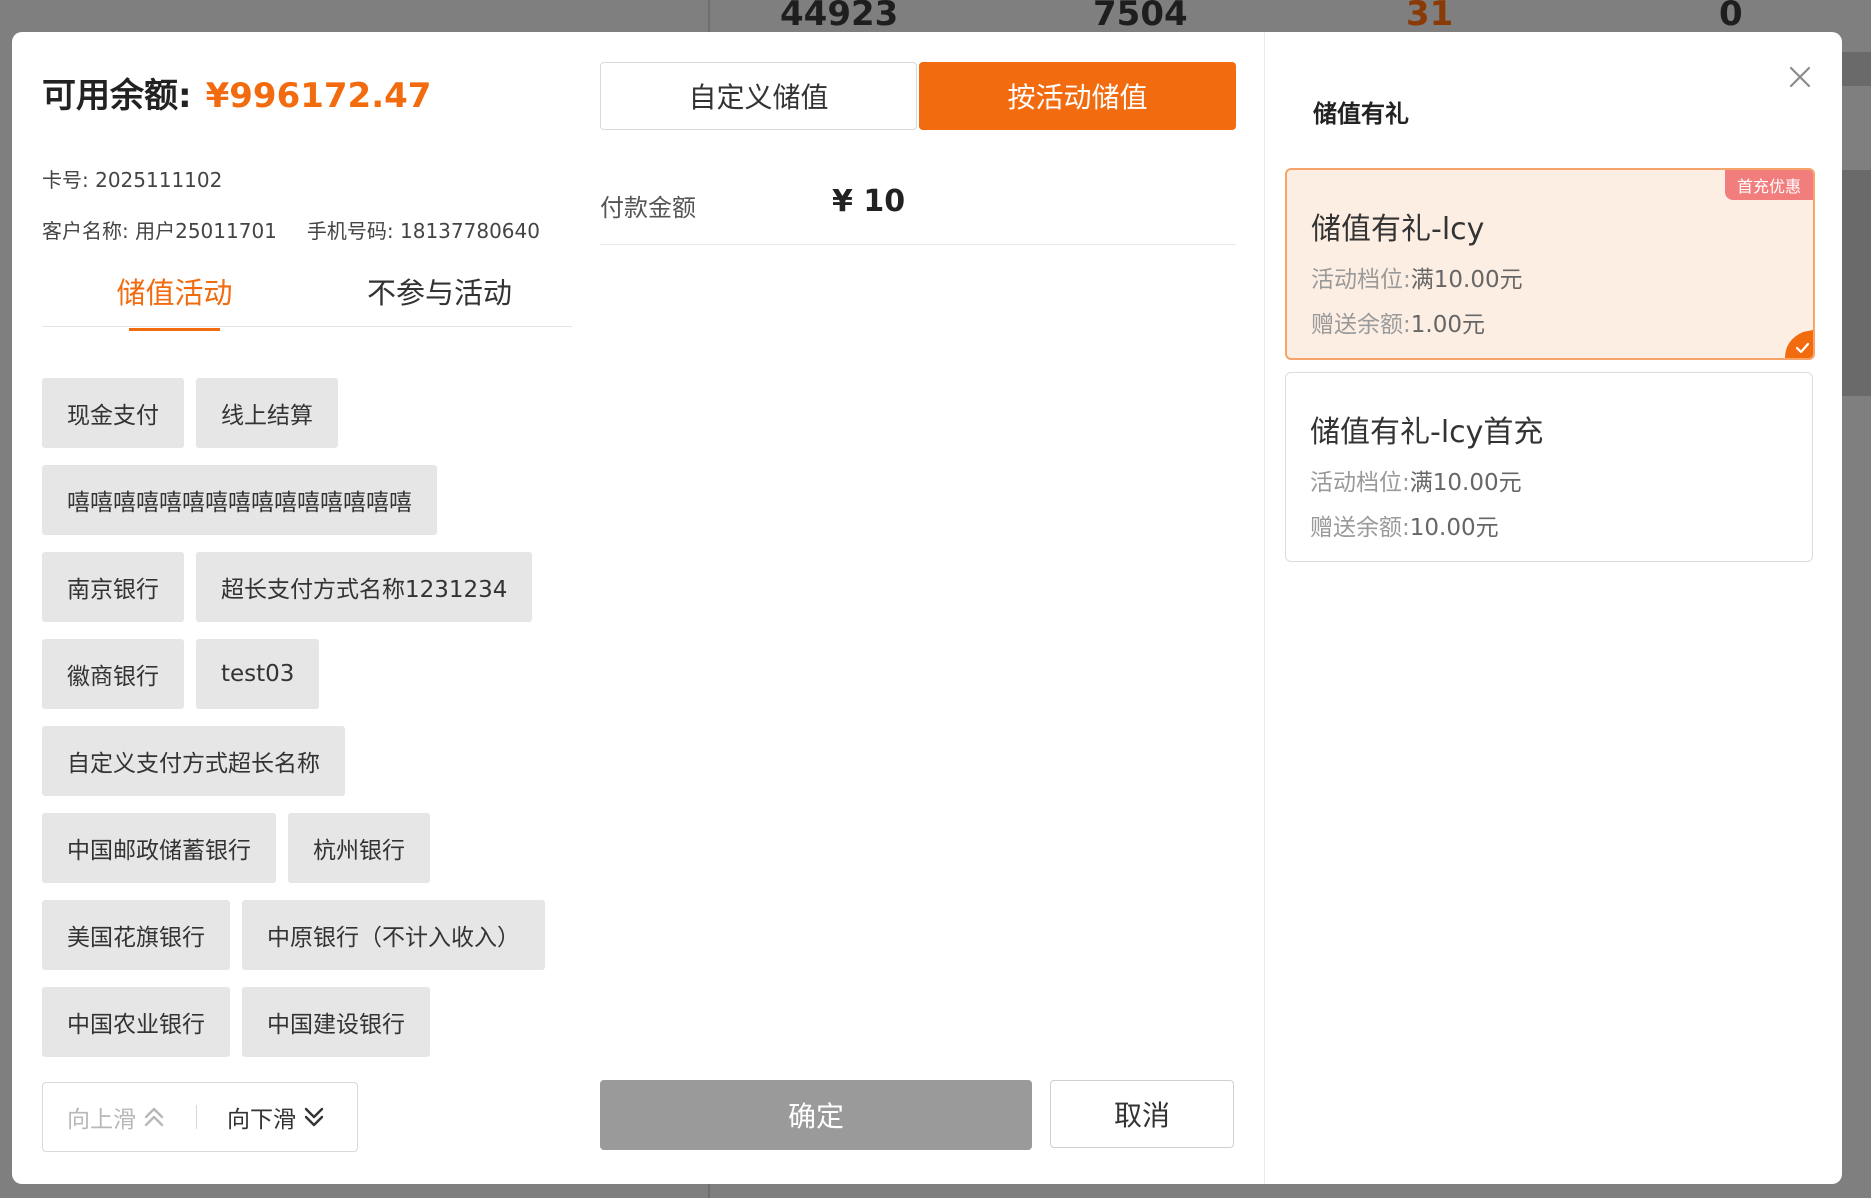  What do you see at coordinates (918, 96) in the screenshot?
I see `recharge-mode-toggle: 自定义储值 按活动储值` at bounding box center [918, 96].